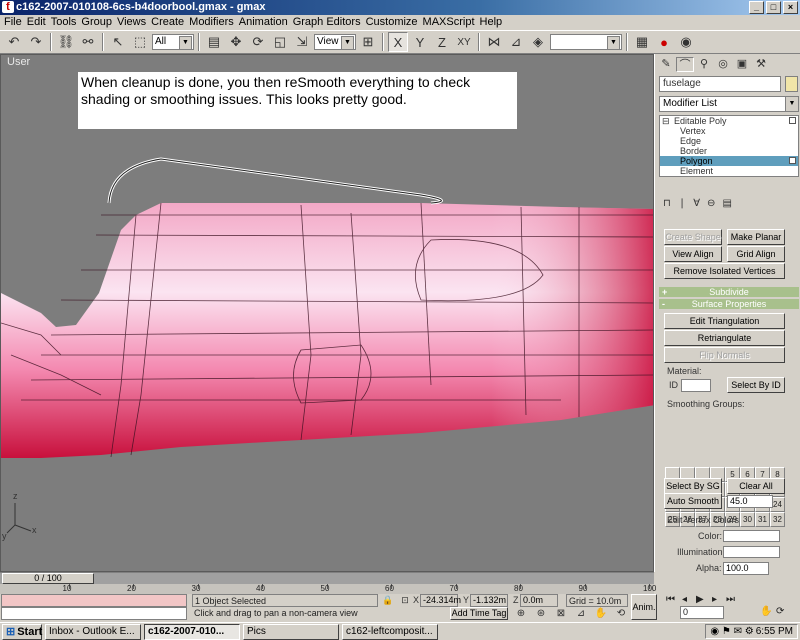 This screenshot has height=640, width=800. I want to click on illumination-color-swatch, so click(751, 552).